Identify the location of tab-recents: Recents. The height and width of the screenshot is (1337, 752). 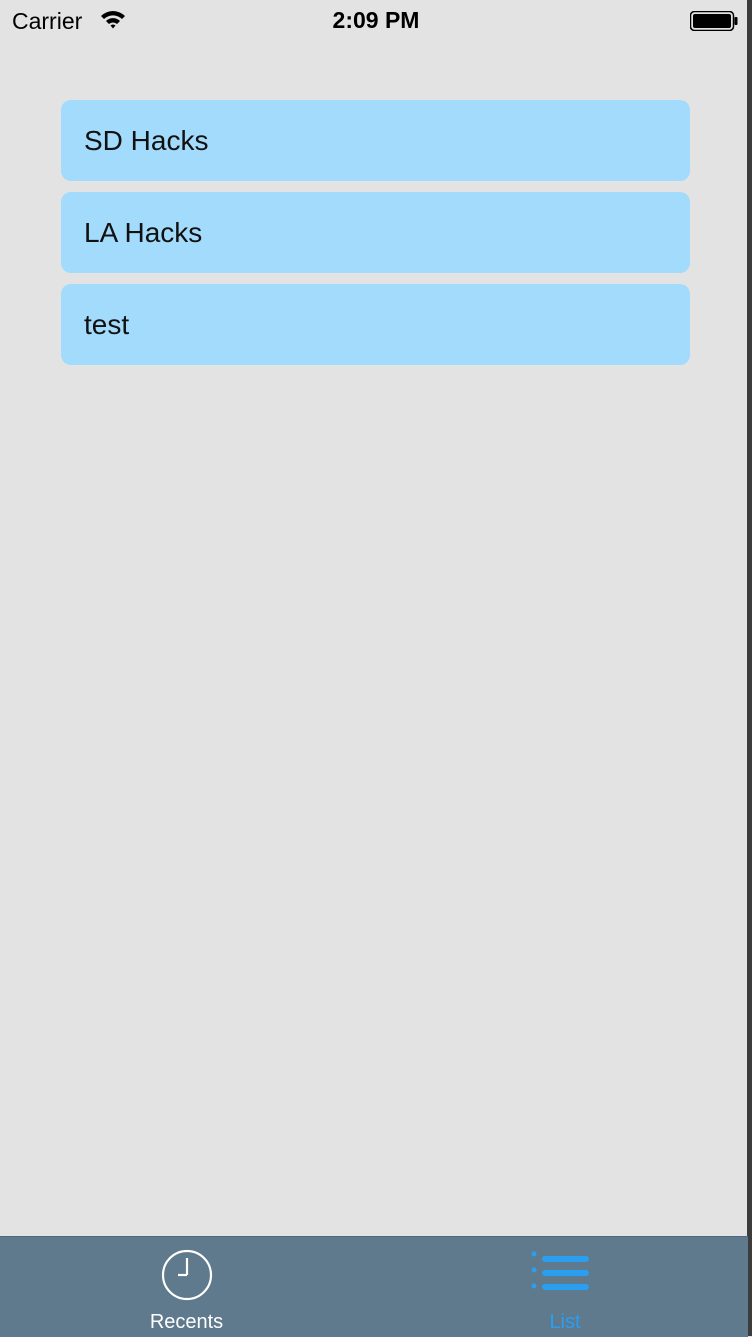
(187, 1287).